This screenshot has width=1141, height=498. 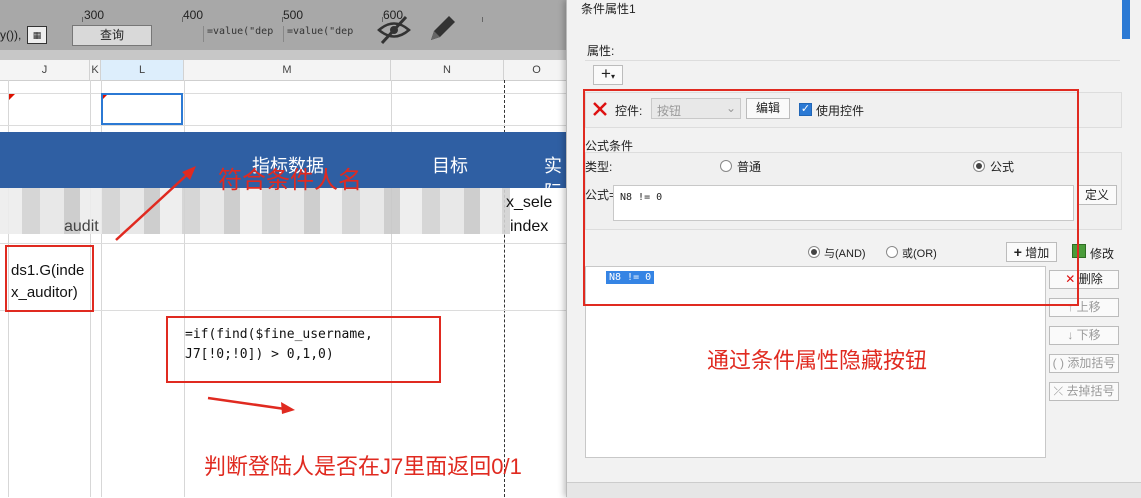 What do you see at coordinates (290, 180) in the screenshot?
I see `annotation-name-label: 符合条件人名` at bounding box center [290, 180].